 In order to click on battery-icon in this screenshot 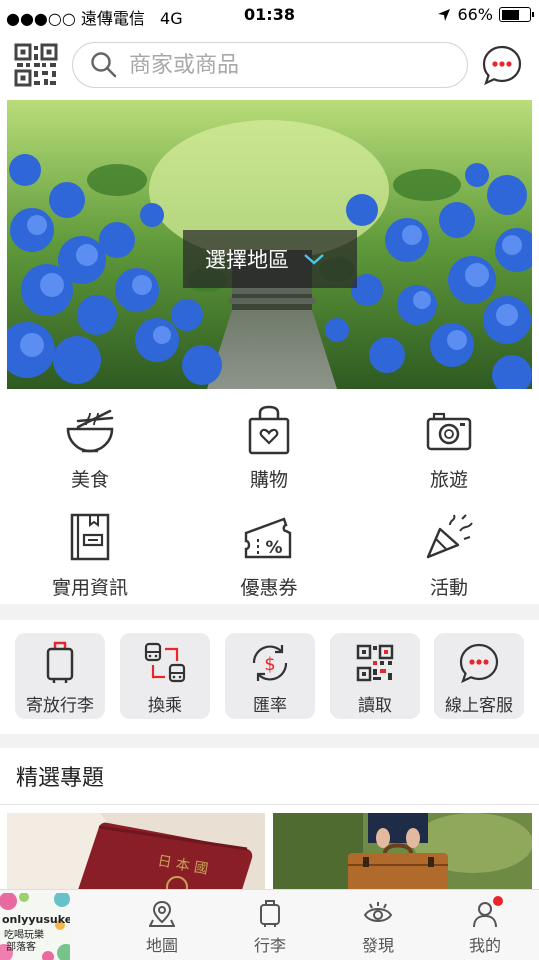, I will do `click(516, 14)`.